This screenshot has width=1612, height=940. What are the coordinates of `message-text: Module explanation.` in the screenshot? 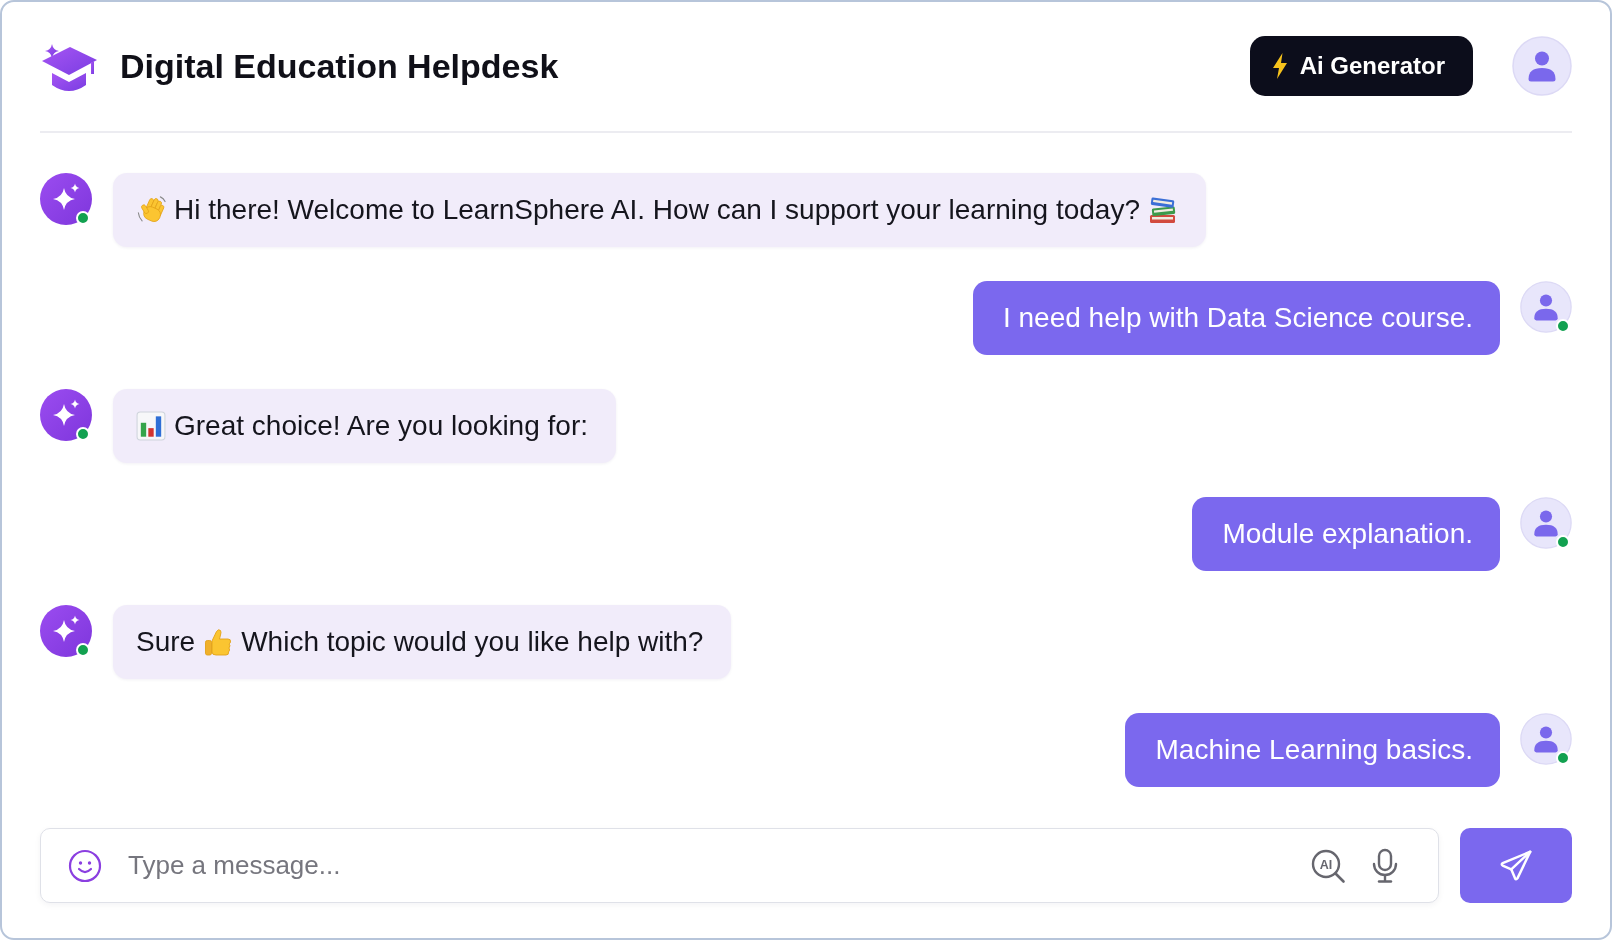 It's located at (1347, 534).